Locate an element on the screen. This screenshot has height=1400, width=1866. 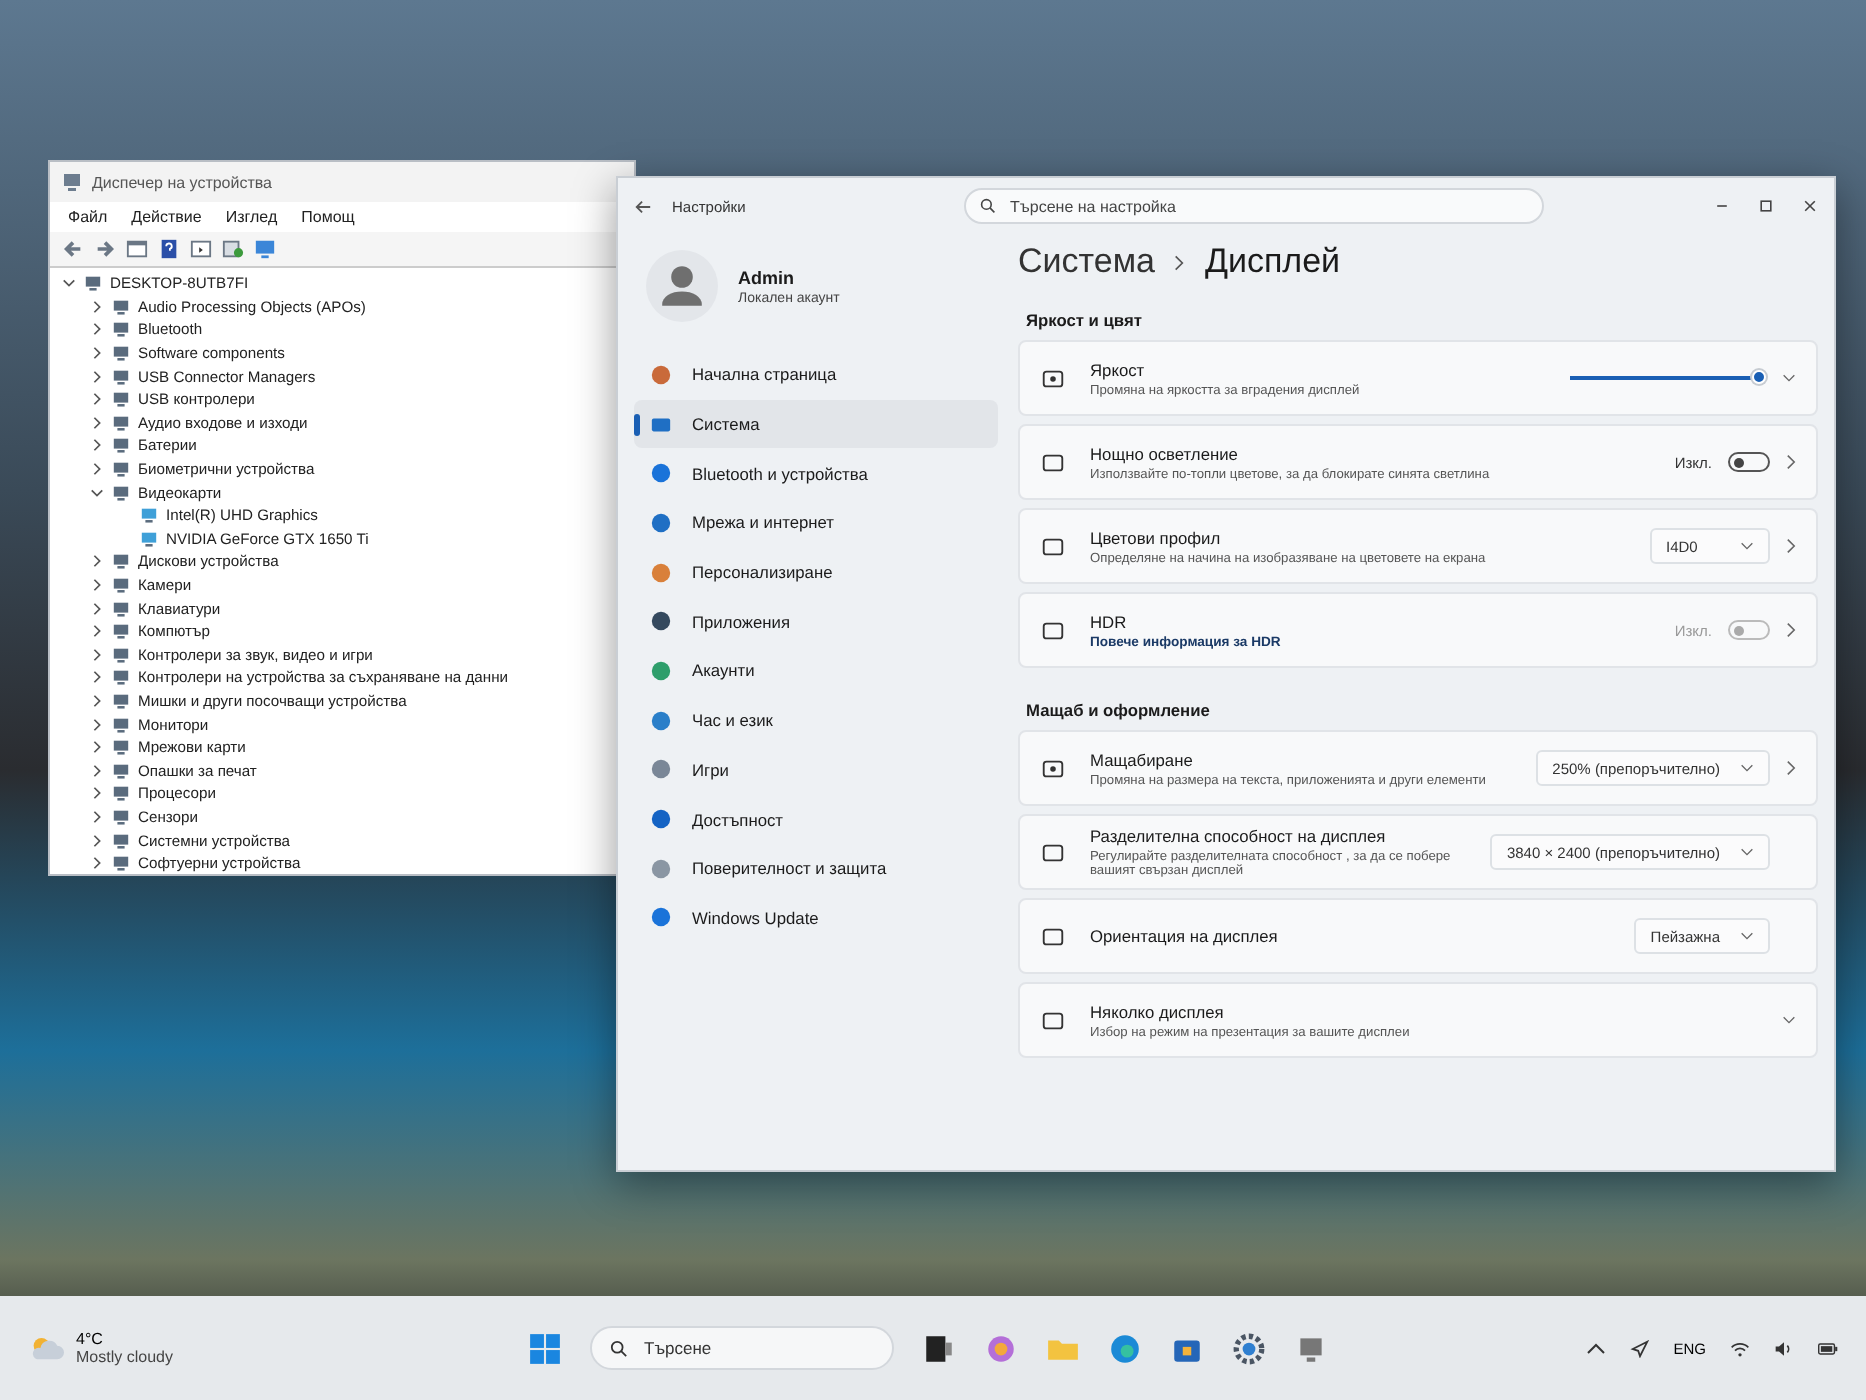
setting-title: Няколко дисплея is located at coordinates (1158, 1011).